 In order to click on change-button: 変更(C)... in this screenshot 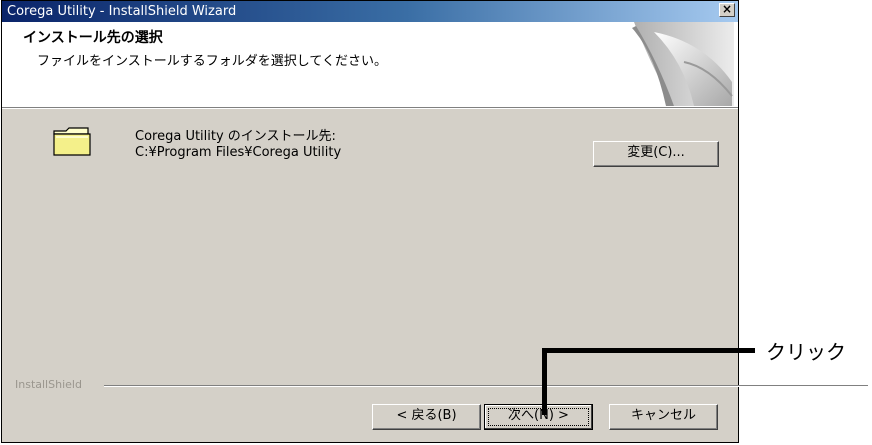, I will do `click(656, 154)`.